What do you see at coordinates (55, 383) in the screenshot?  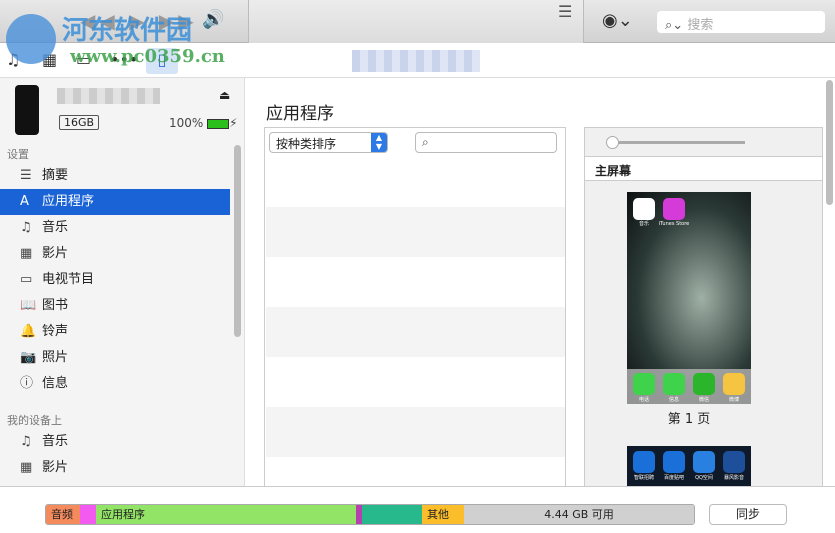 I see `sidebar-item-label: 信息` at bounding box center [55, 383].